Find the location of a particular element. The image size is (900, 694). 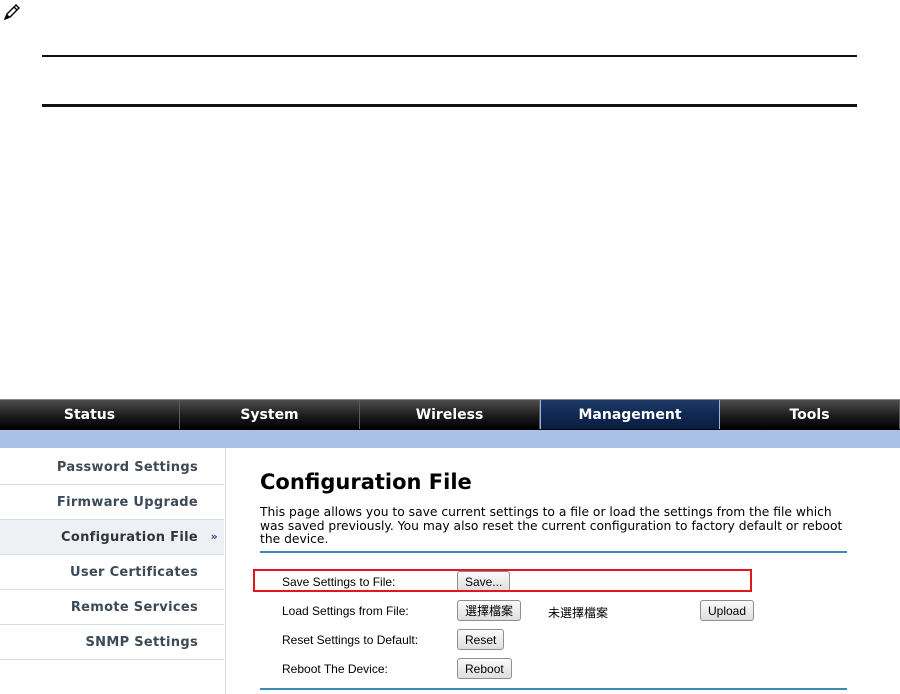

main-navbar: Status System Wireless Management Tools is located at coordinates (450, 414).